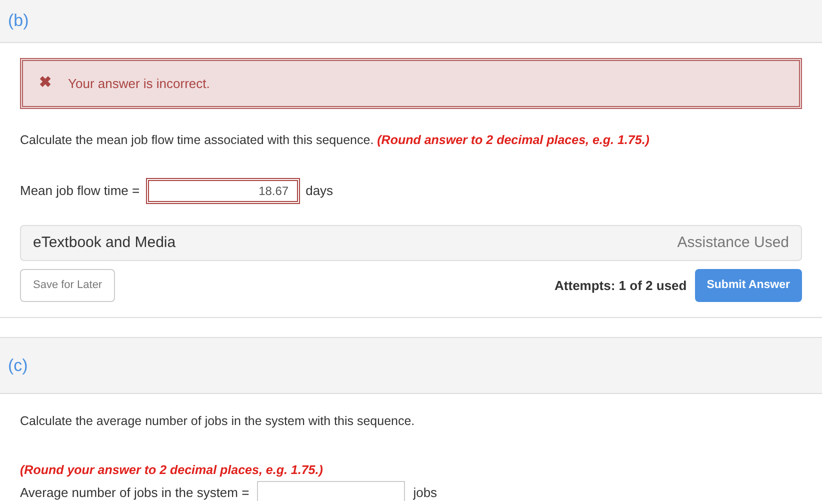  Describe the element at coordinates (320, 191) in the screenshot. I see `unit-label: days` at that location.